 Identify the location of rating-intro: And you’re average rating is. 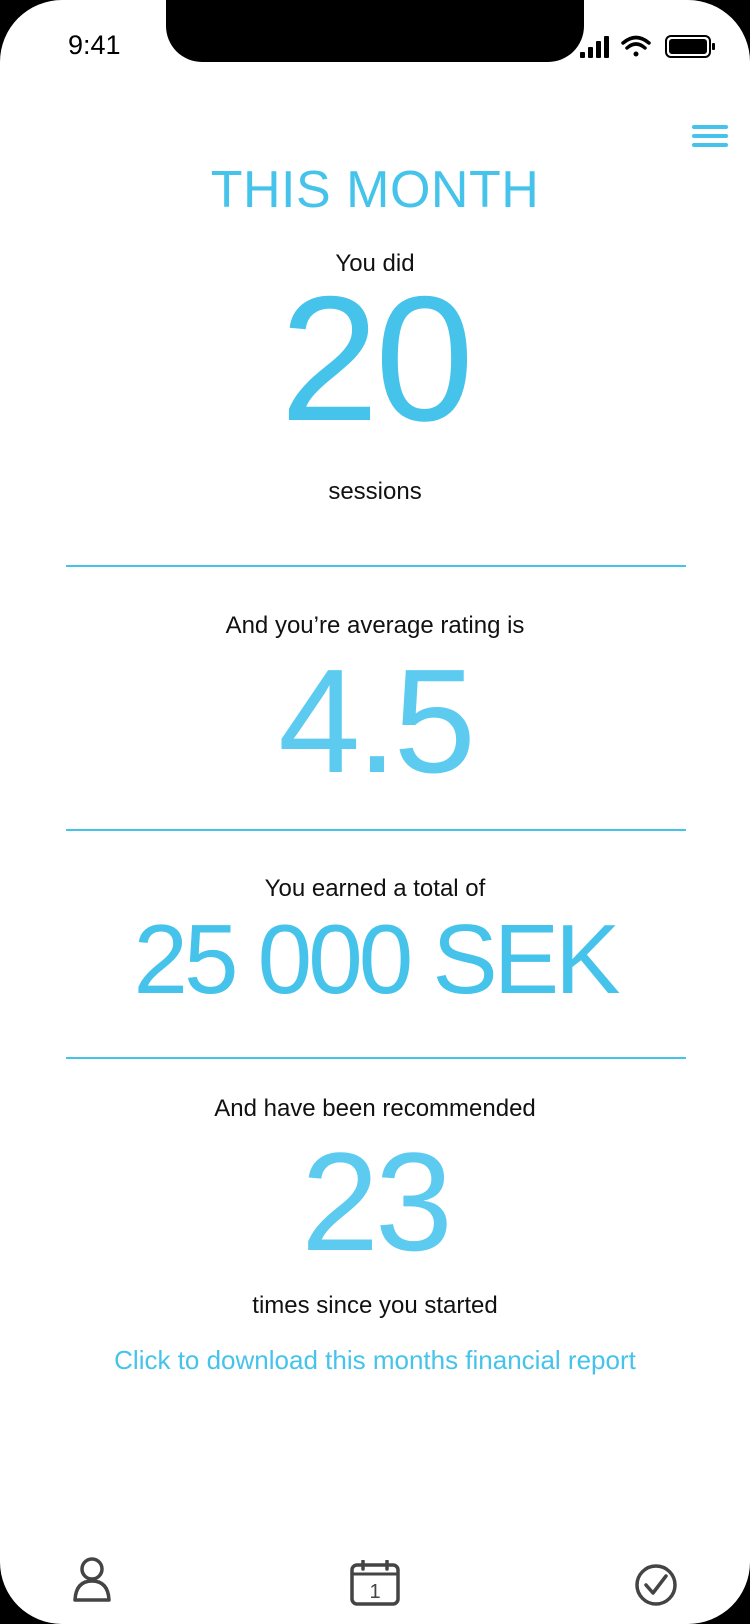
(375, 625).